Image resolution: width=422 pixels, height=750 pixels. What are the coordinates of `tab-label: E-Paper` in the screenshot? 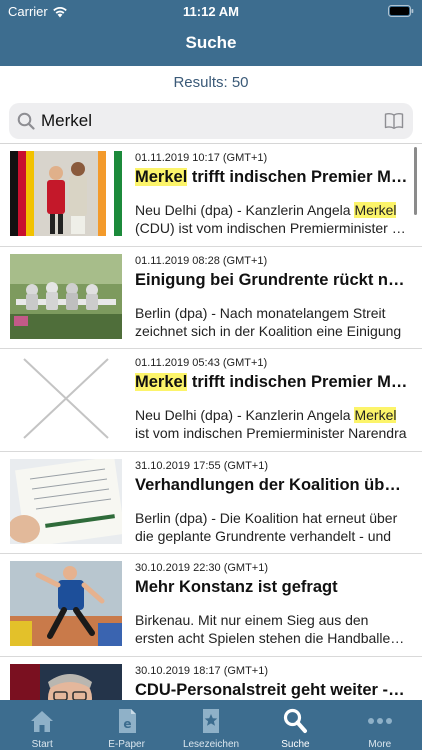 It's located at (126, 744).